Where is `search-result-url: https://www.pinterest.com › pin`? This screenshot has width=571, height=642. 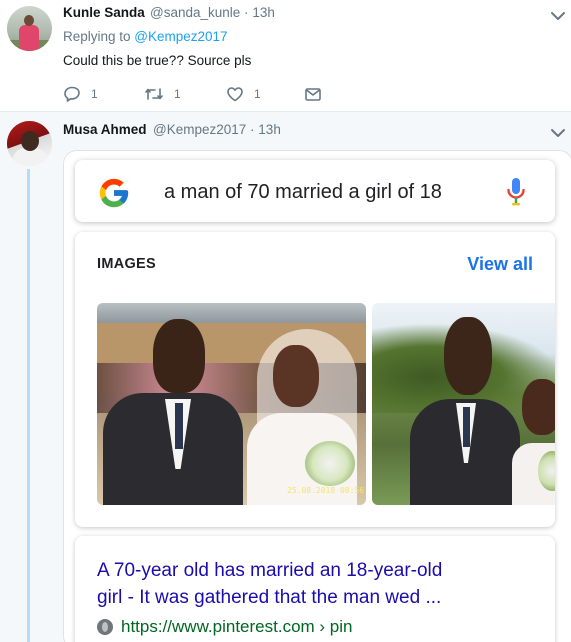
search-result-url: https://www.pinterest.com › pin is located at coordinates (224, 627).